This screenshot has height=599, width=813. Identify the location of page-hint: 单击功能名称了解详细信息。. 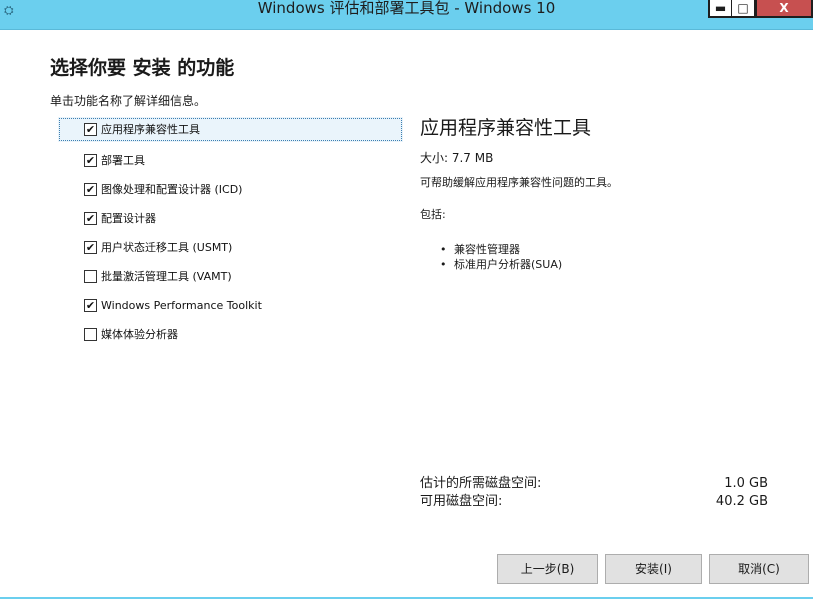
(128, 101).